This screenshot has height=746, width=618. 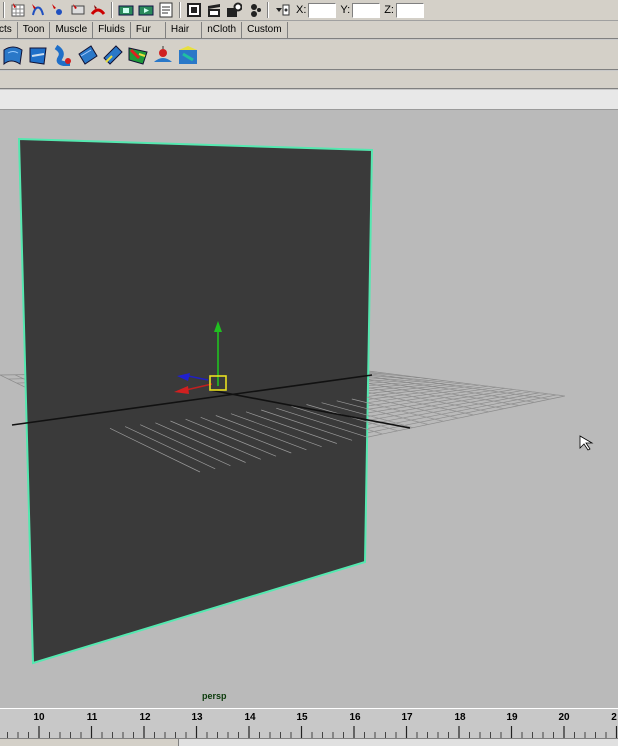 What do you see at coordinates (63, 54) in the screenshot?
I see `ncloth-constraint-icon` at bounding box center [63, 54].